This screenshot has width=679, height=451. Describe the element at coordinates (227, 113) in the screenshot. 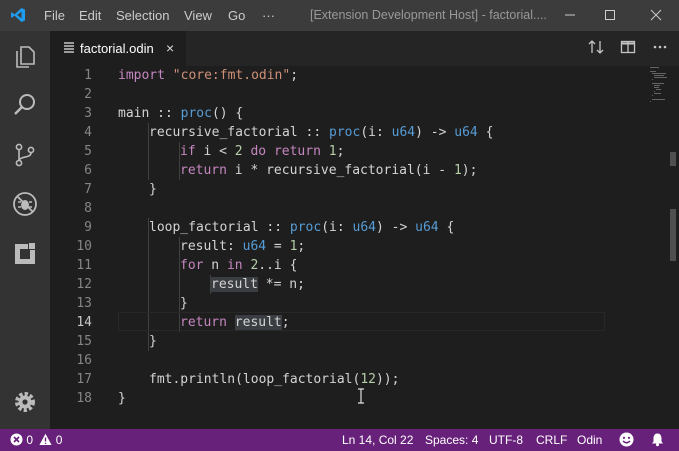

I see `code-token: () {` at that location.